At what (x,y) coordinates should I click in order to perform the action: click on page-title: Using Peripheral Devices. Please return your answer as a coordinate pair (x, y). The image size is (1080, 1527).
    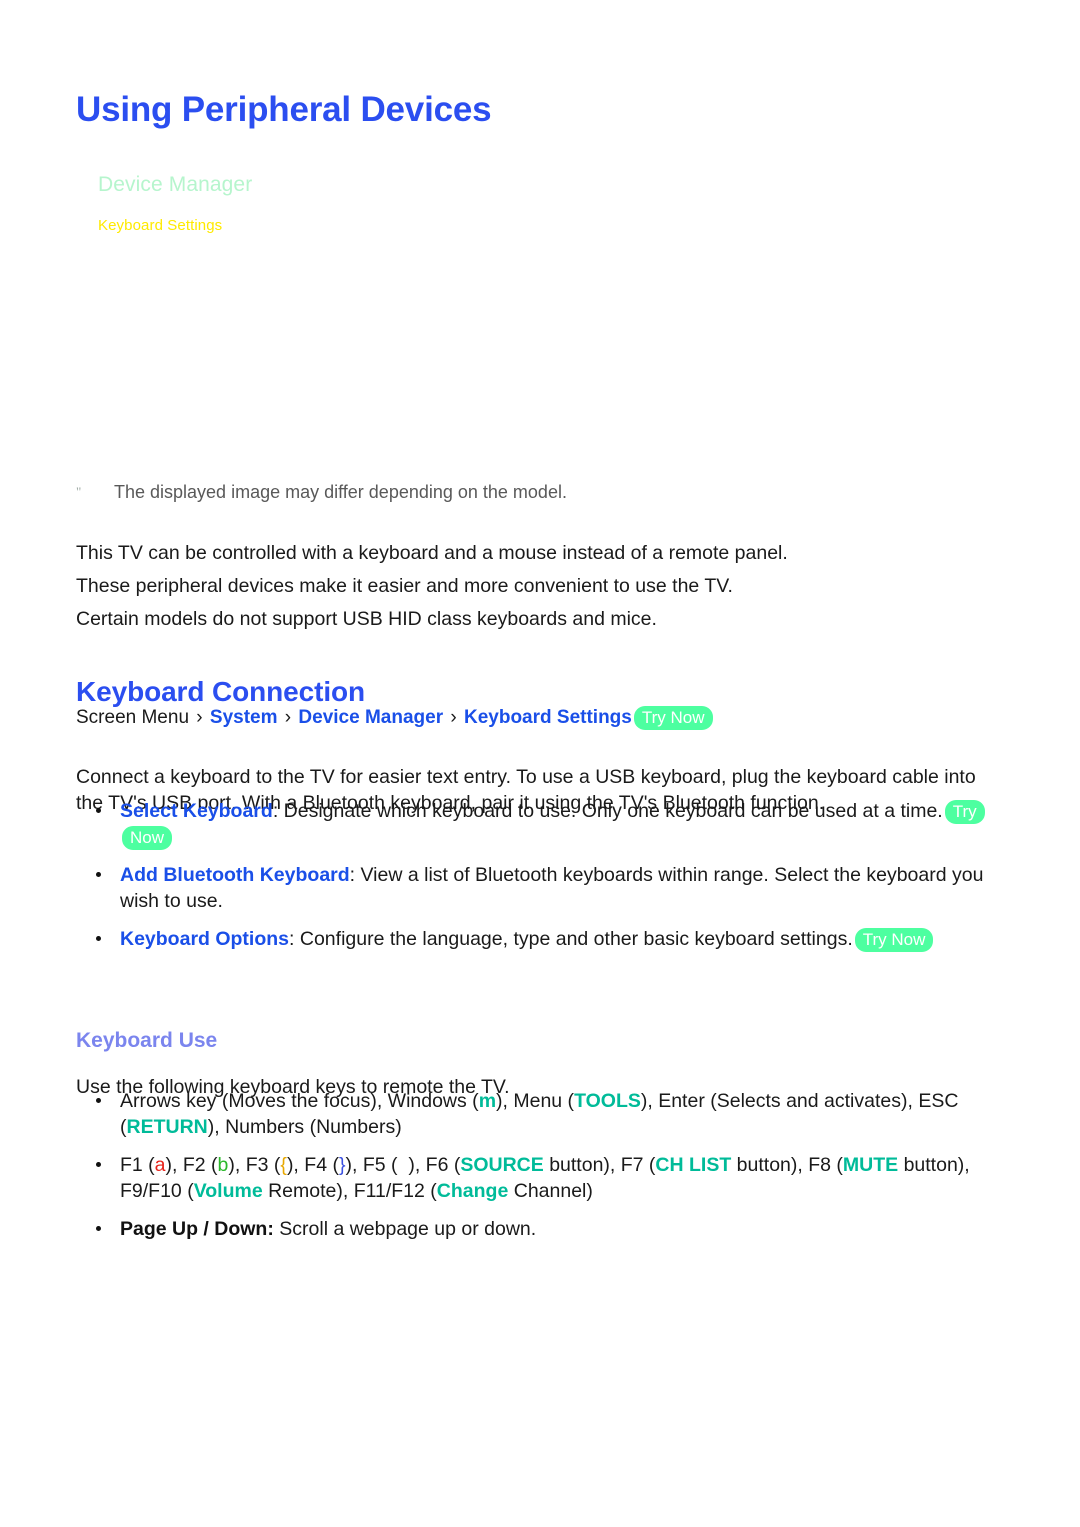
    Looking at the image, I should click on (284, 110).